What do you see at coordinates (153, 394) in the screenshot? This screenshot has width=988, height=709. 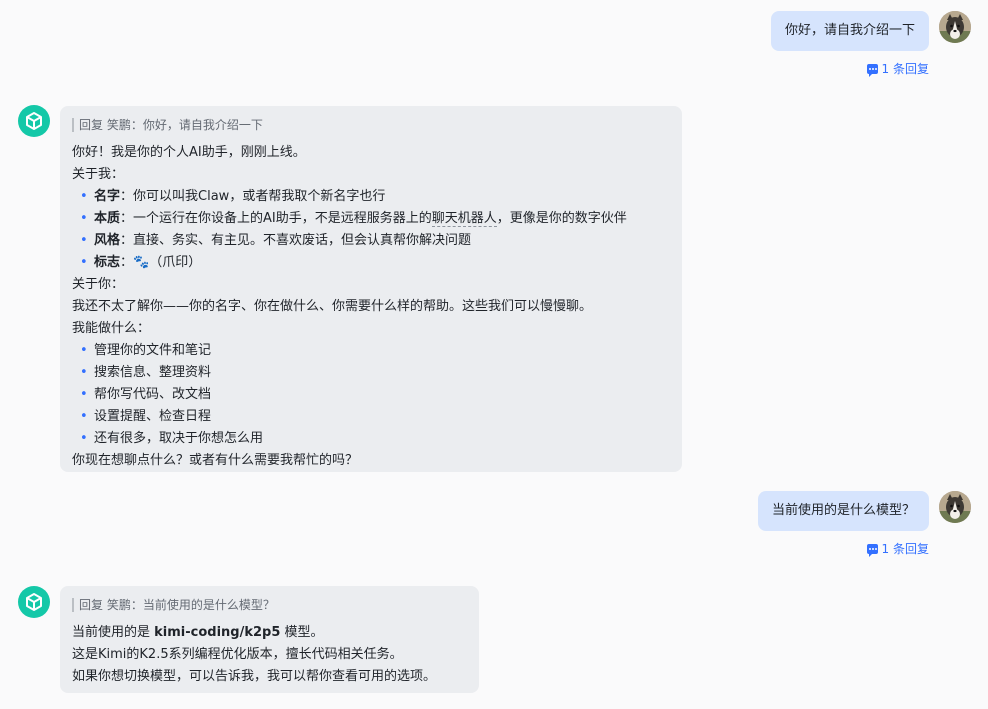 I see `list-item-text: 帮你写代码、改文档` at bounding box center [153, 394].